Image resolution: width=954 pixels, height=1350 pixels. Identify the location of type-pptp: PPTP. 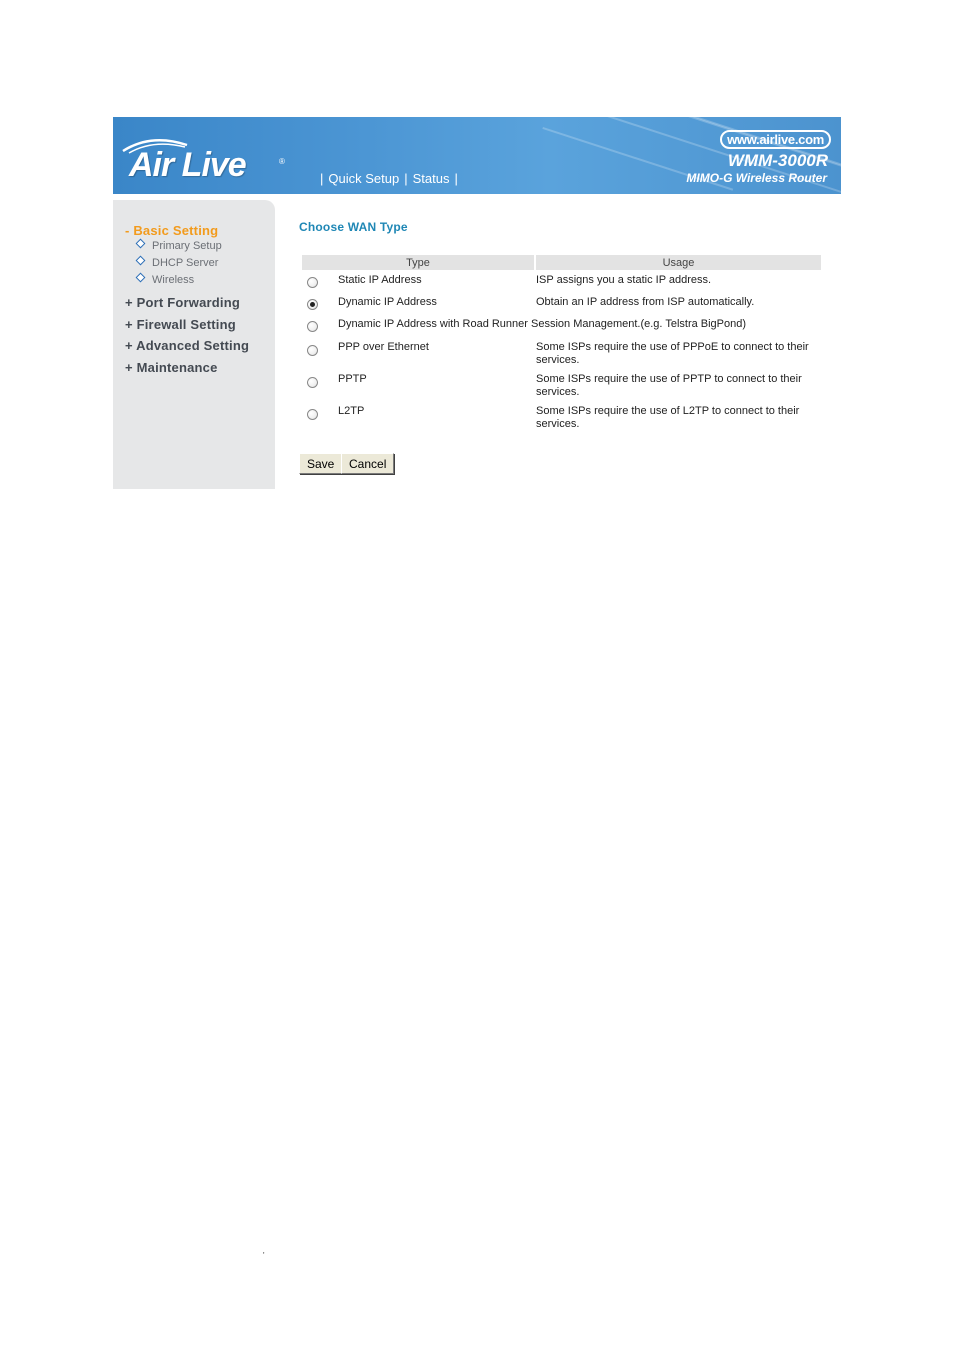
(352, 379).